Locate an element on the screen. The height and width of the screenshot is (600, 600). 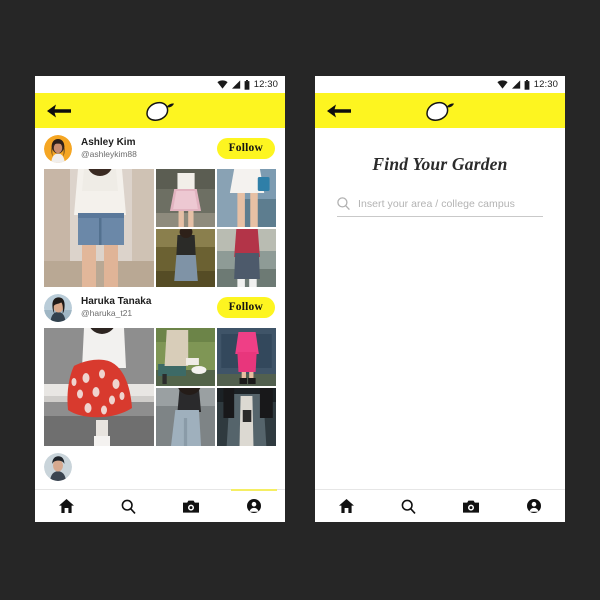
nav-active-indicator is located at coordinates (253, 490).